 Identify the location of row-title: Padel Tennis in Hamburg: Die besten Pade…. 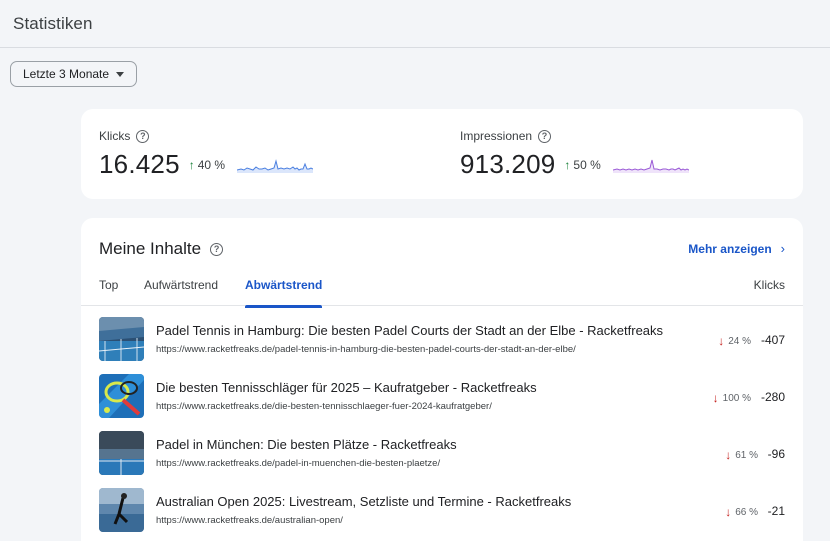
(409, 330).